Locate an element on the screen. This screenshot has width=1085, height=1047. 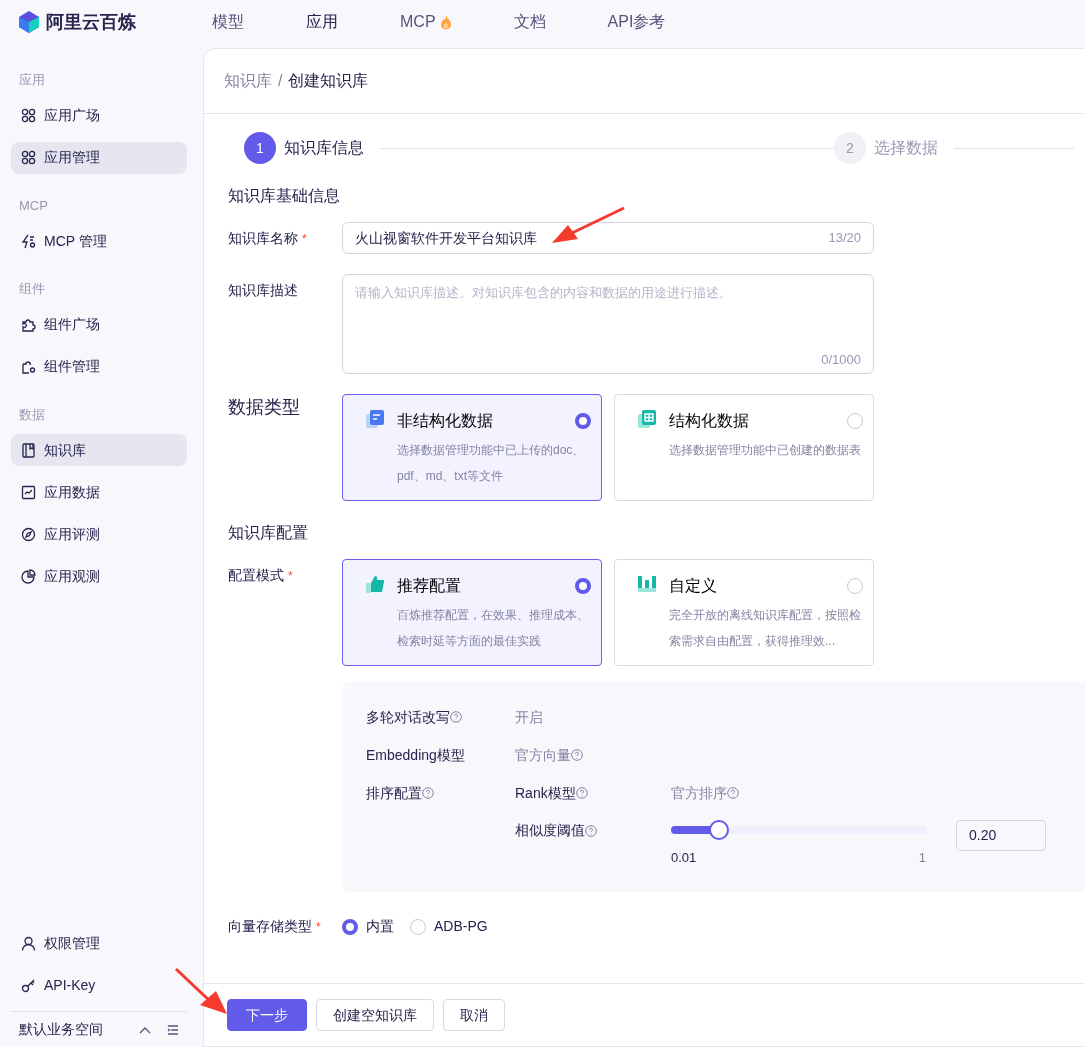
menu-icon is located at coordinates (173, 1029).